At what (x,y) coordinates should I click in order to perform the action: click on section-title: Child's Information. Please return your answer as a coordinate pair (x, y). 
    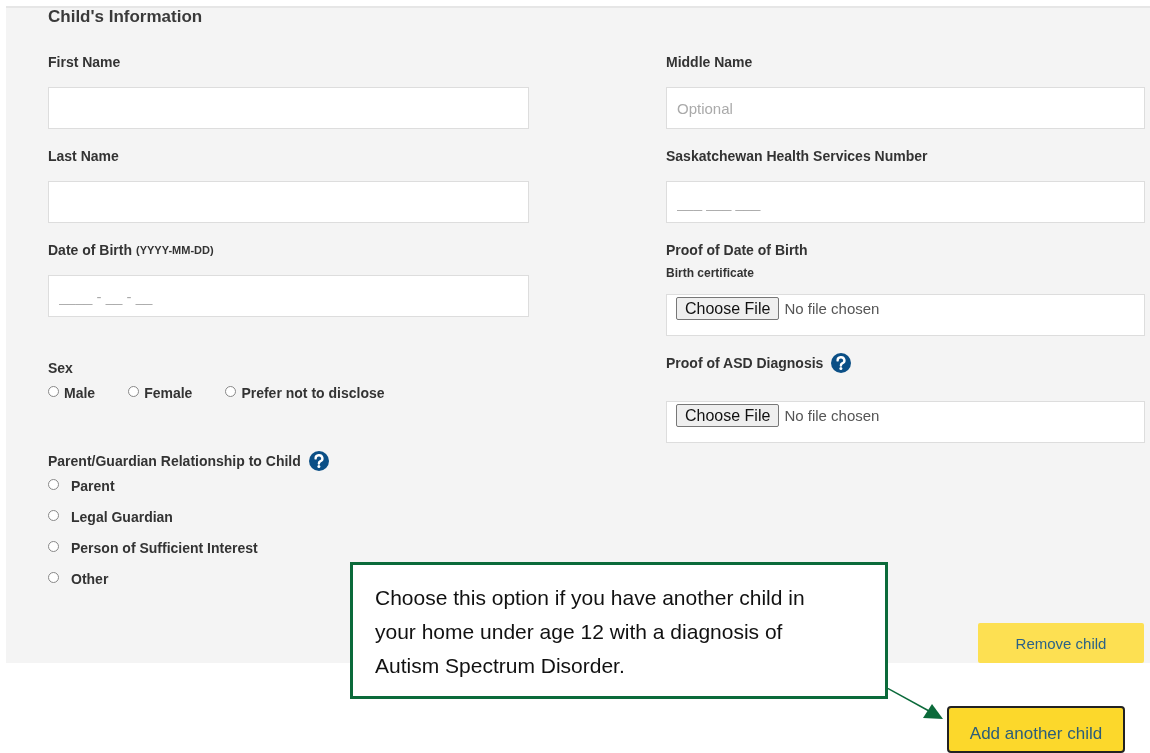
    Looking at the image, I should click on (126, 17).